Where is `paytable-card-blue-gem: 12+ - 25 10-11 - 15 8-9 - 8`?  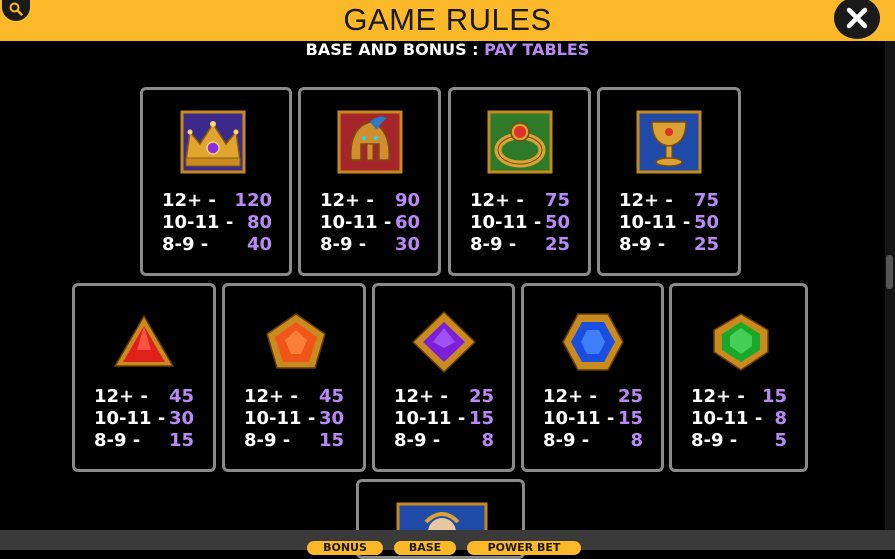 paytable-card-blue-gem: 12+ - 25 10-11 - 15 8-9 - 8 is located at coordinates (592, 377).